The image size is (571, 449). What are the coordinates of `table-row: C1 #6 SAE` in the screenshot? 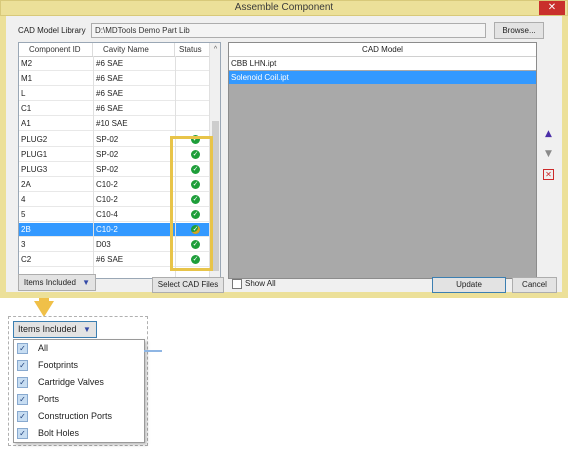 It's located at (114, 109).